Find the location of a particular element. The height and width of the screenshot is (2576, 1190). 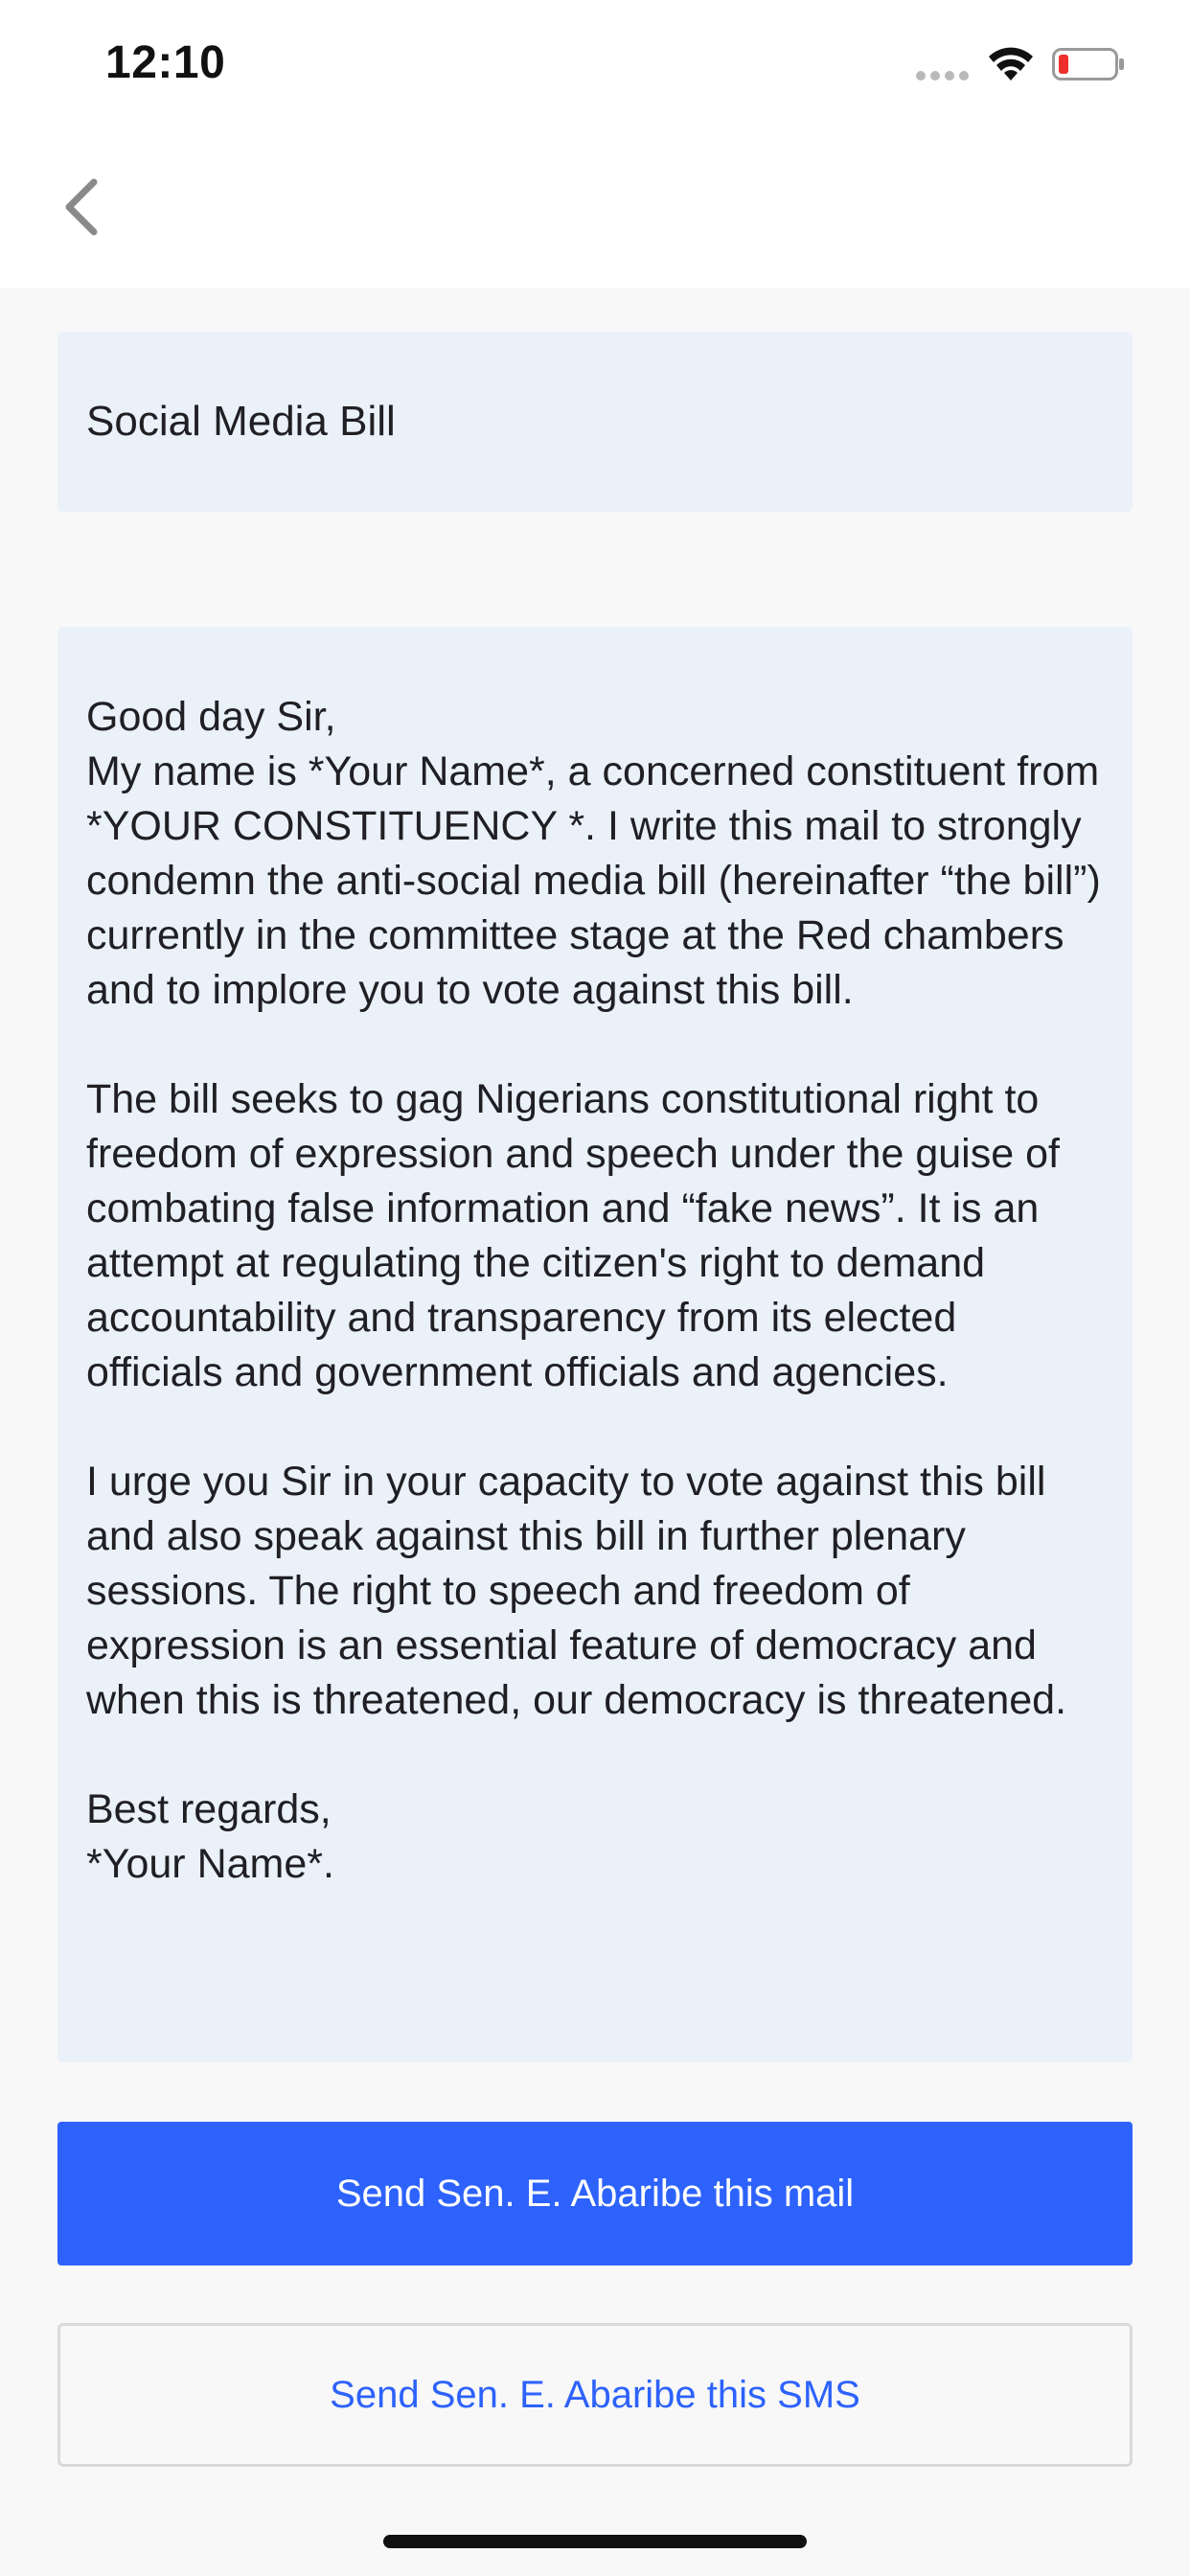

subject-text: Social Media Bill is located at coordinates (241, 421).